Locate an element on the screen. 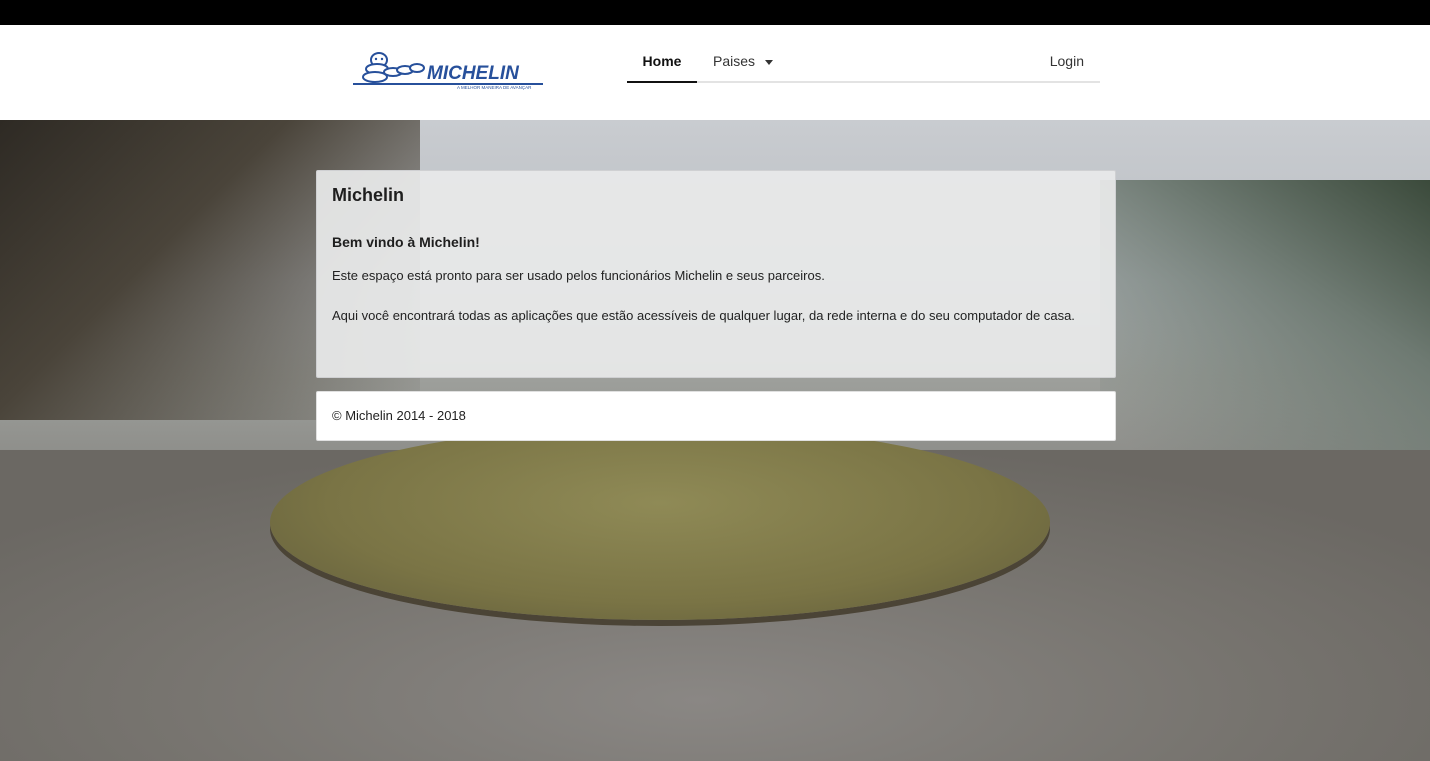  copyright-text: © Michelin 2014 - 2018 is located at coordinates (399, 415).